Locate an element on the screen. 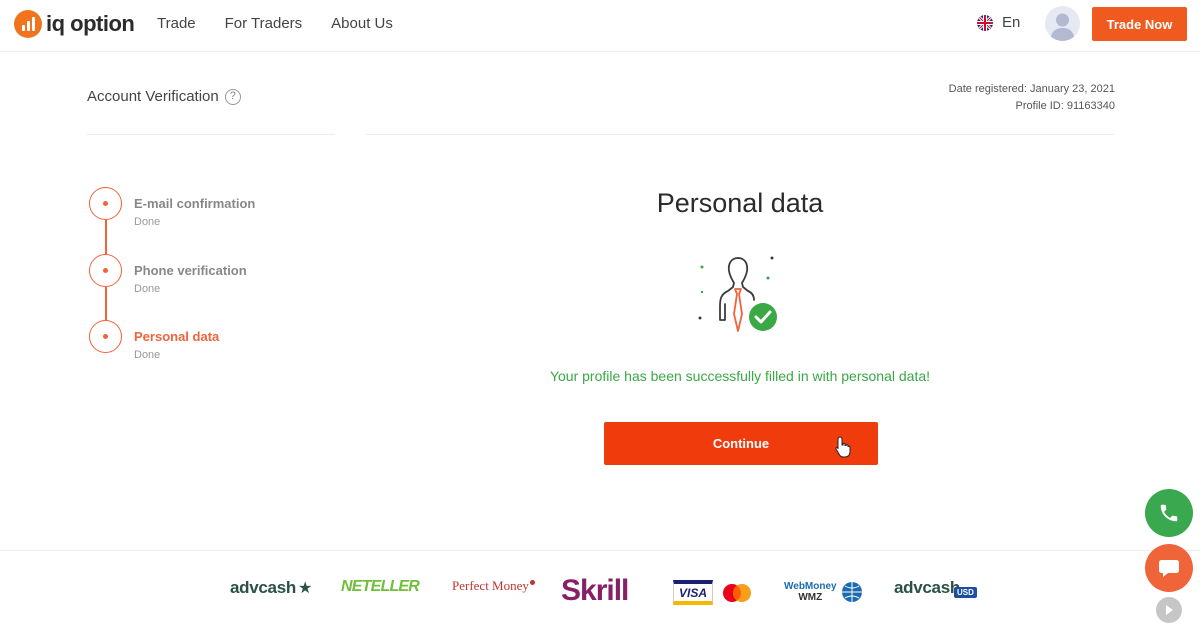  chat-button is located at coordinates (1169, 568).